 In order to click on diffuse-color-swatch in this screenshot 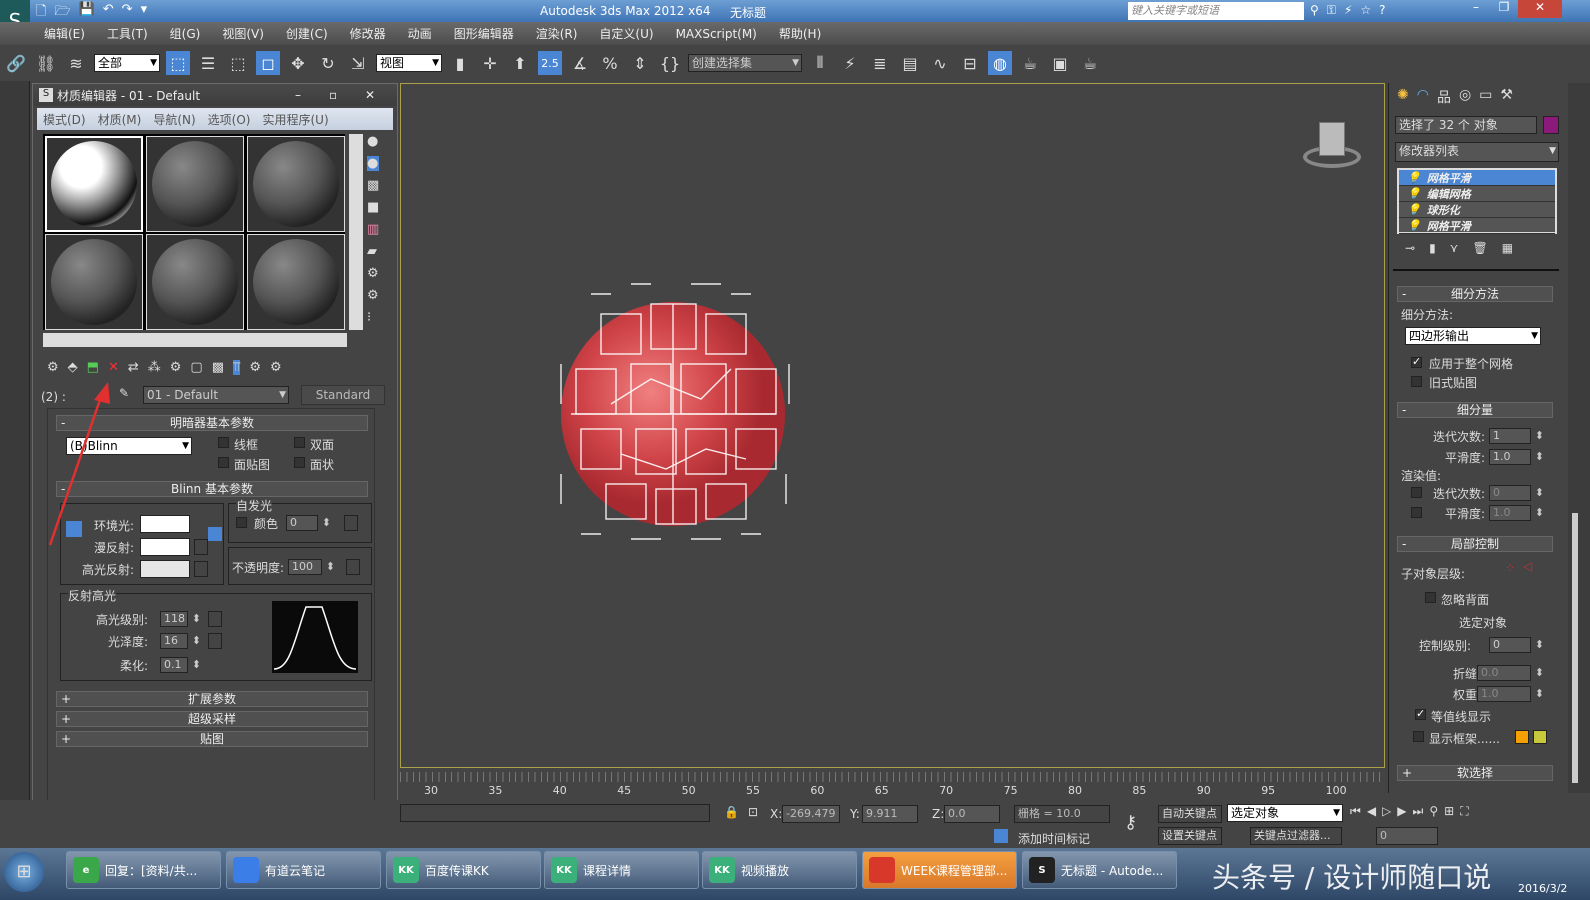, I will do `click(165, 547)`.